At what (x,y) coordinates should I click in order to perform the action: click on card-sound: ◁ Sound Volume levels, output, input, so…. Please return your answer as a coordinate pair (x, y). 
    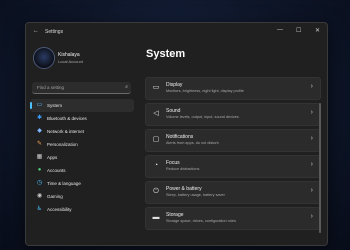
    Looking at the image, I should click on (233, 114).